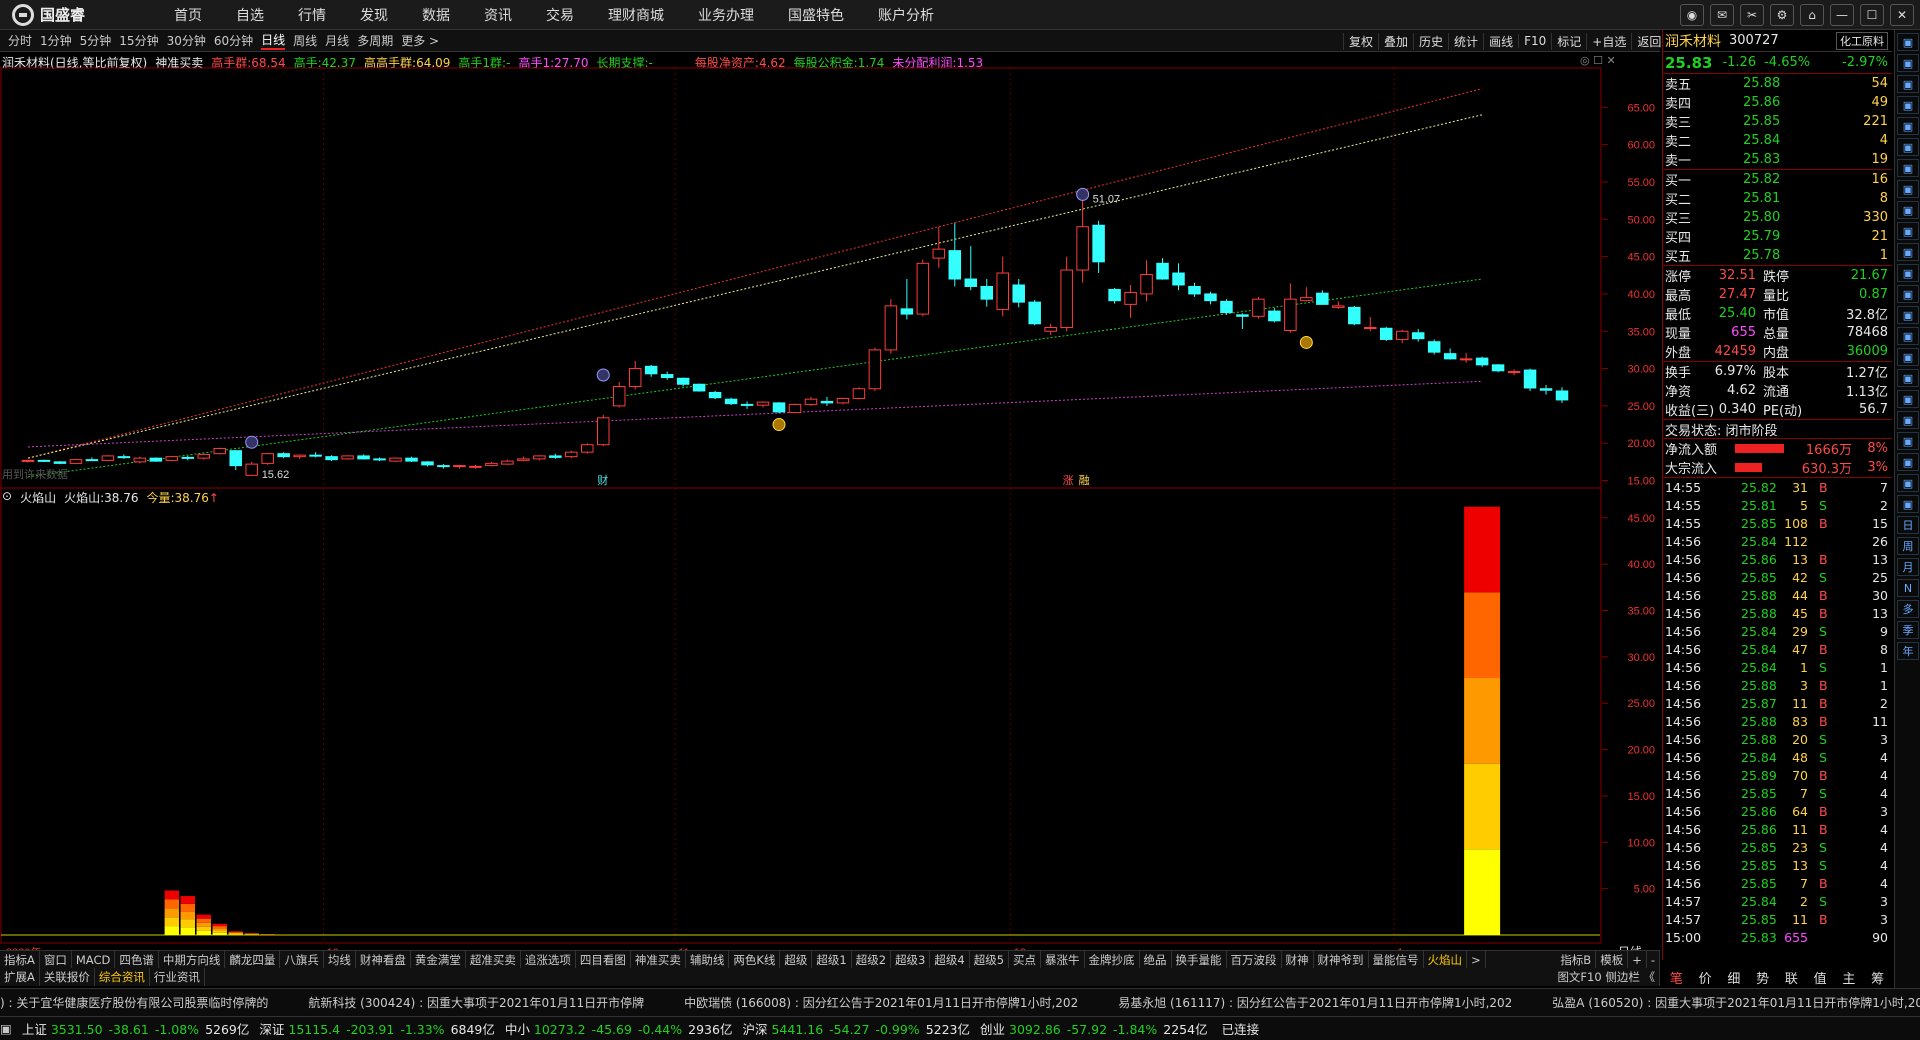 The height and width of the screenshot is (1040, 1920). Describe the element at coordinates (20, 959) in the screenshot. I see `indicator-tab-0: 指标A` at that location.